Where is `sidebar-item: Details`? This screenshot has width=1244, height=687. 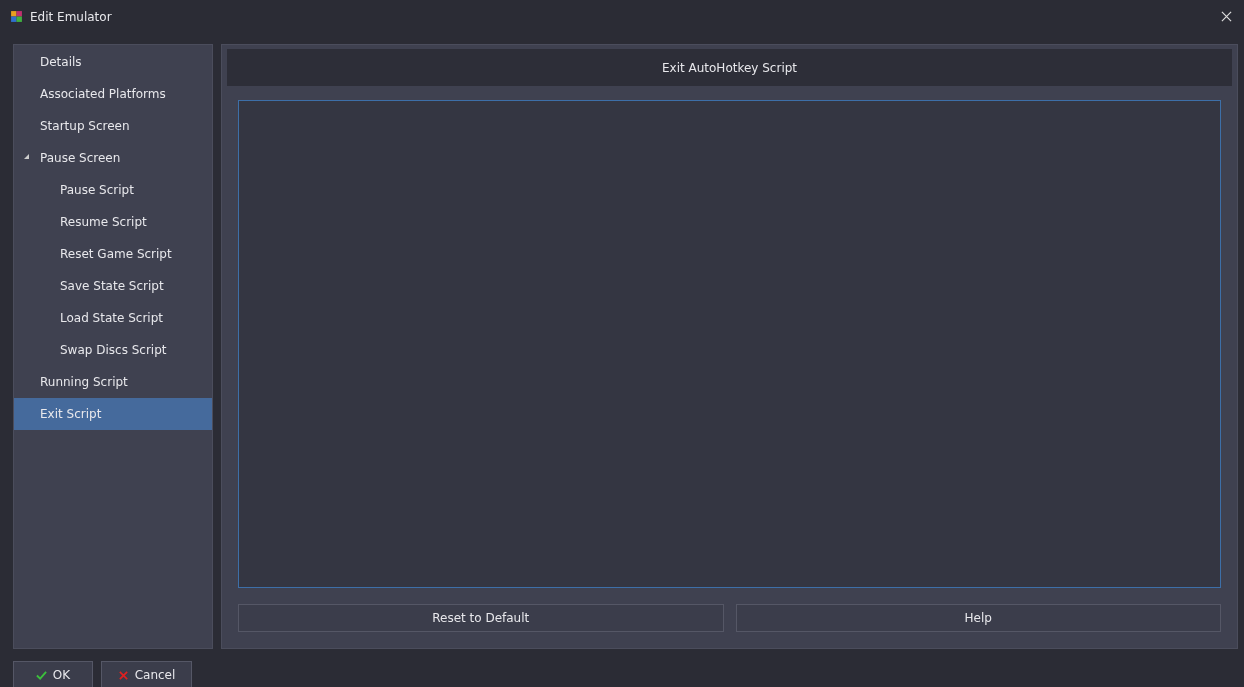
sidebar-item: Details is located at coordinates (113, 62).